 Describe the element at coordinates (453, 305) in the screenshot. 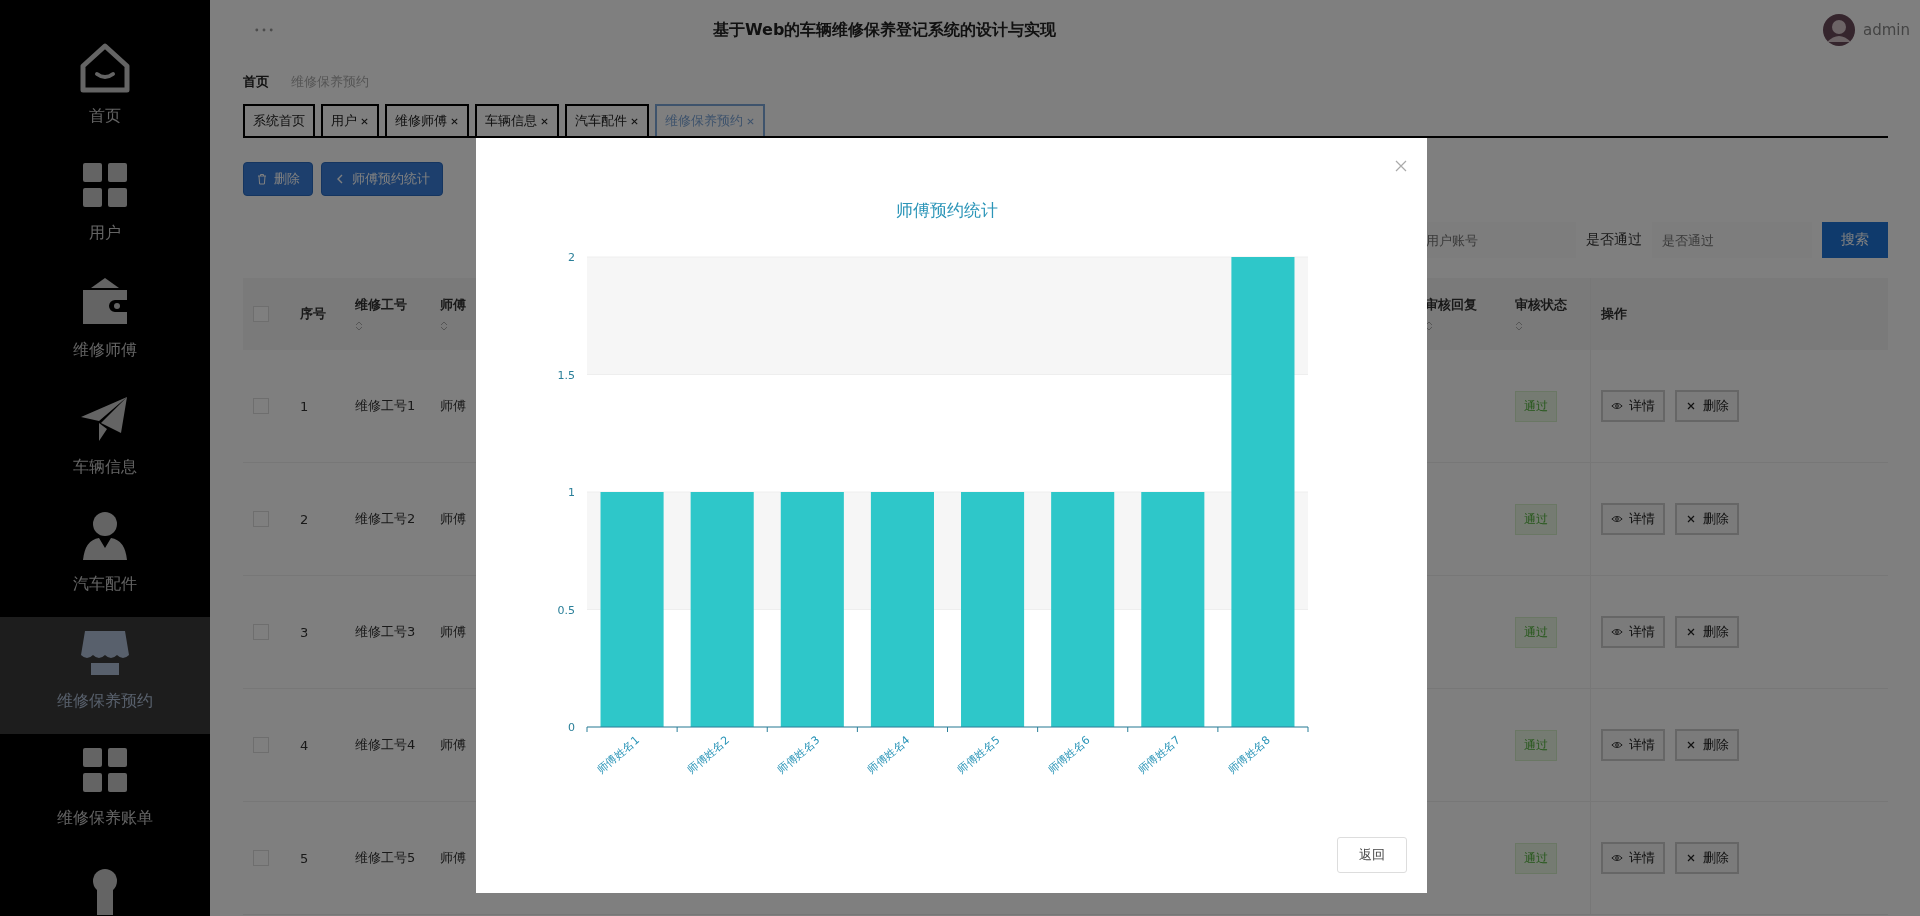

I see `column-header: 师傅` at that location.